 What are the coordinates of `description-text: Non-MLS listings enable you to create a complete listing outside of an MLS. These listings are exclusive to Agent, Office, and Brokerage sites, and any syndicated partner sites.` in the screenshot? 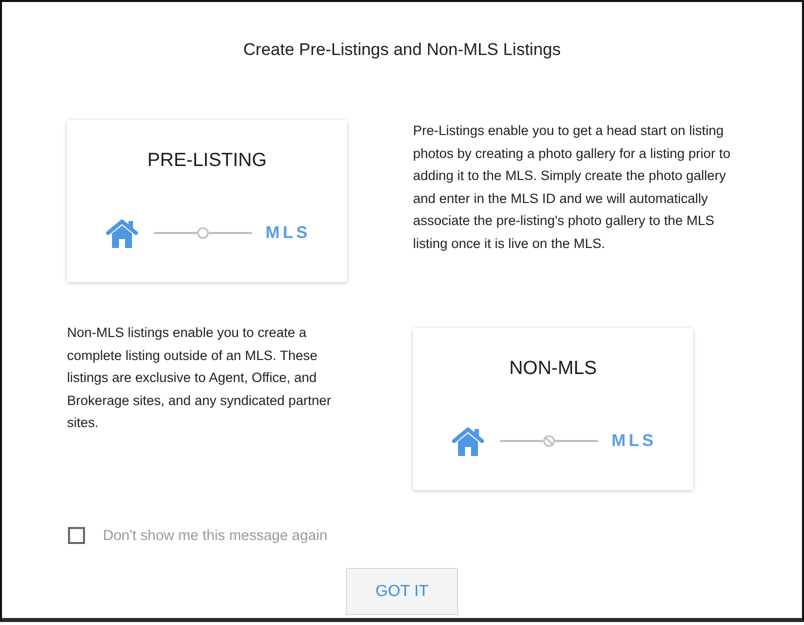 It's located at (199, 378).